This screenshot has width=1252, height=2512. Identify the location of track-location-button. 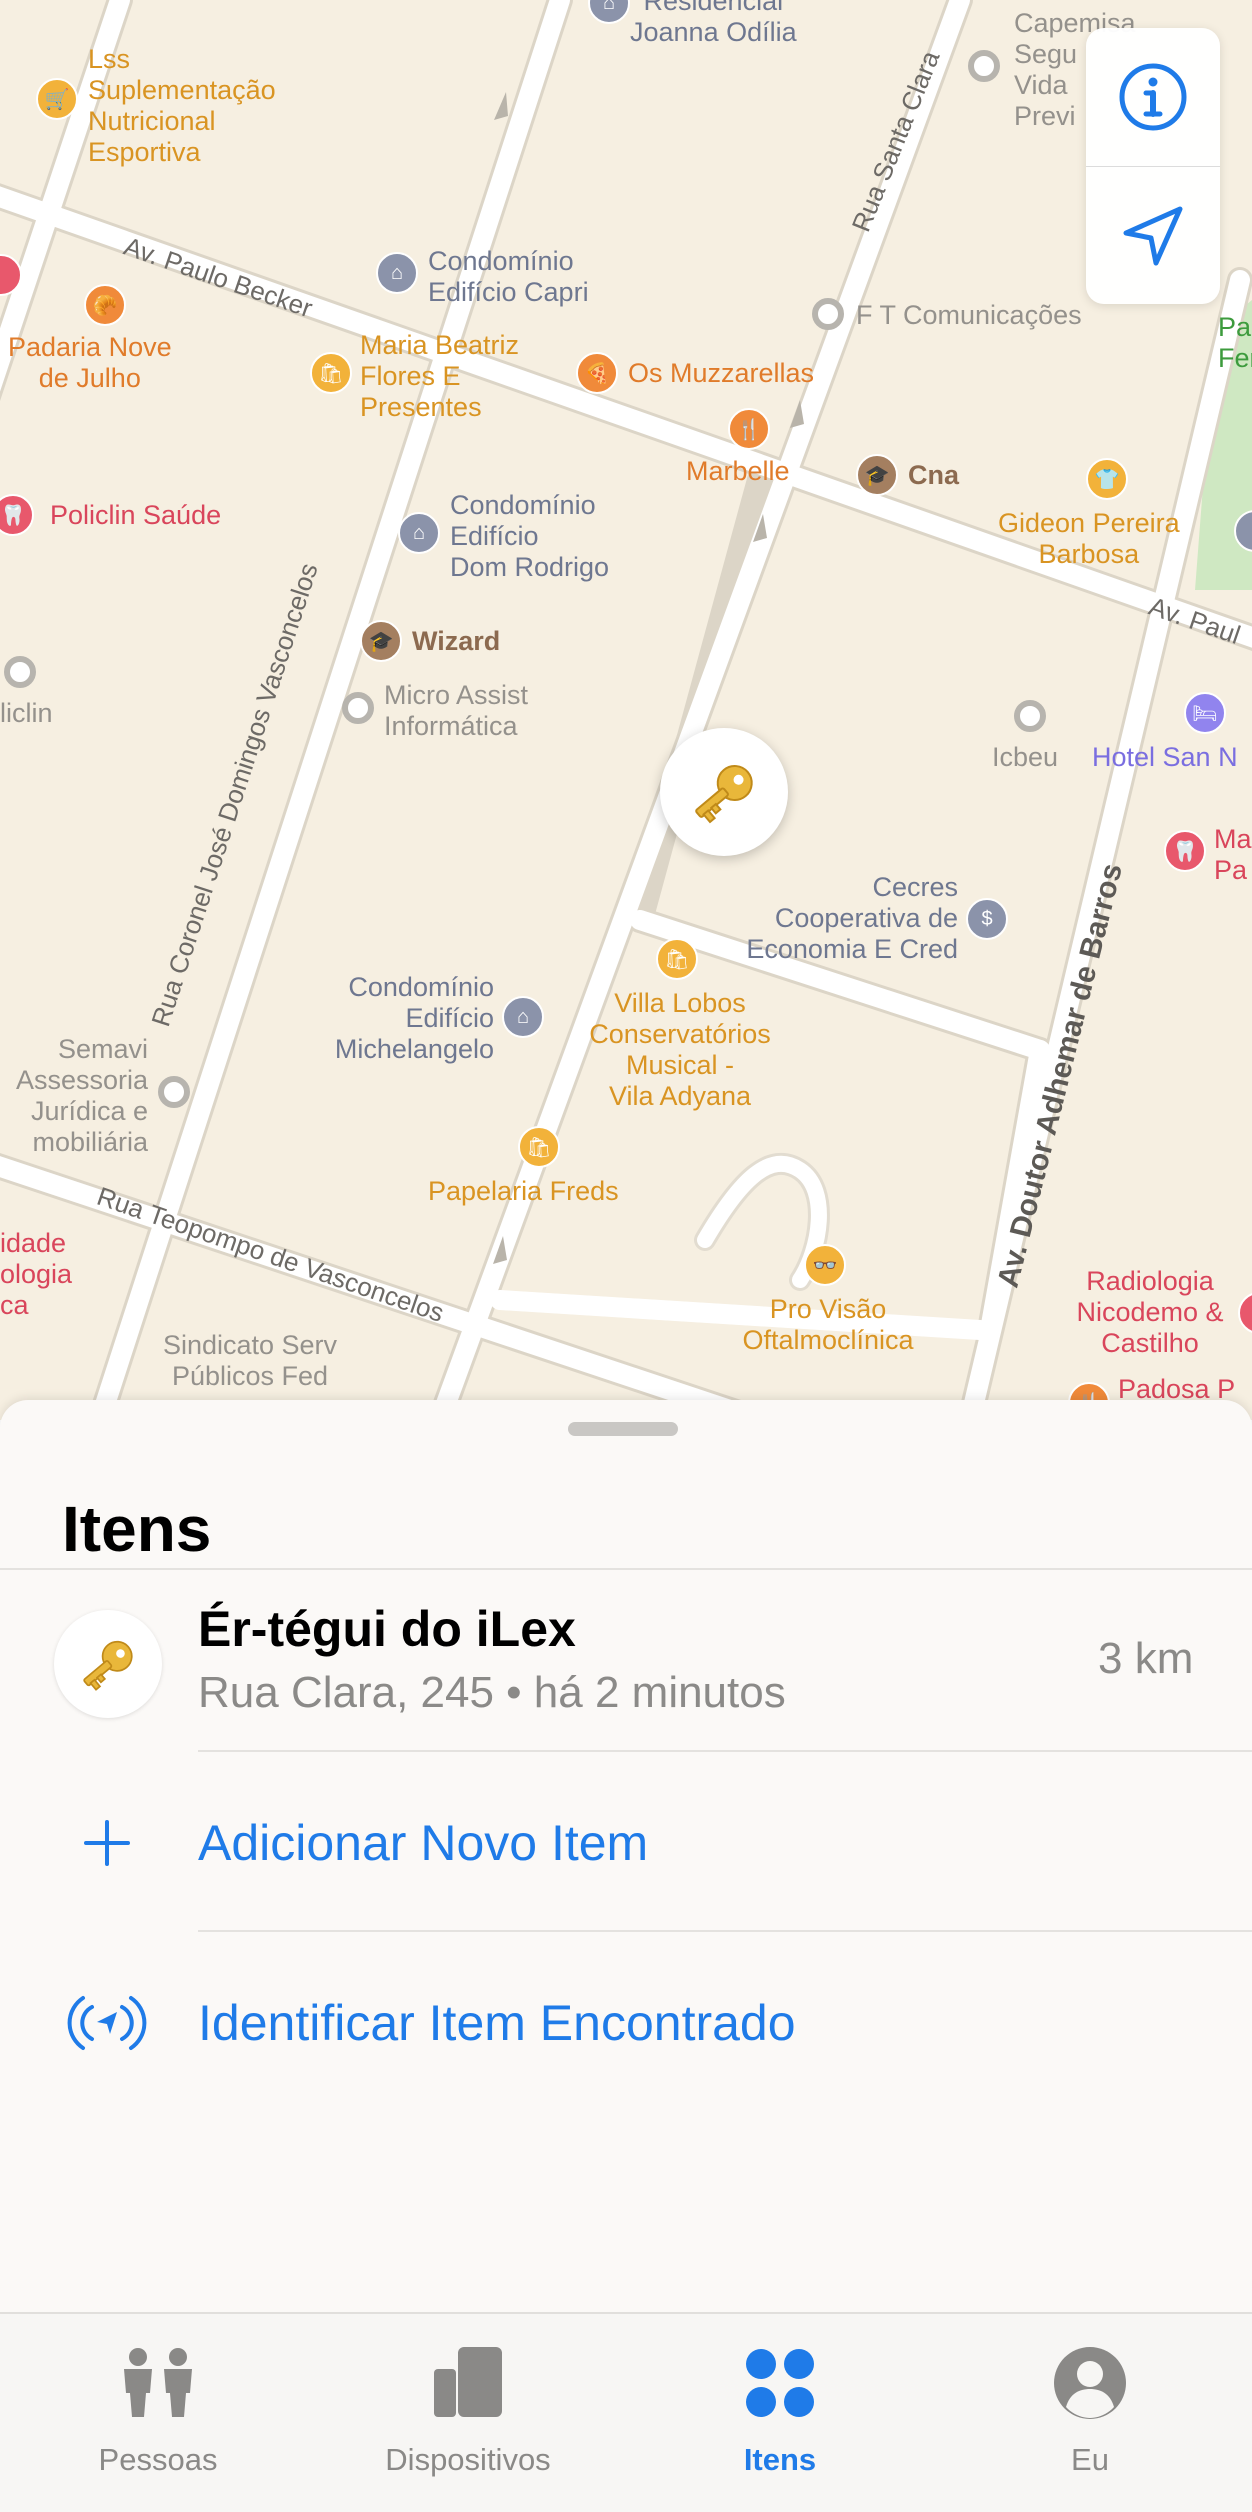
(1153, 236).